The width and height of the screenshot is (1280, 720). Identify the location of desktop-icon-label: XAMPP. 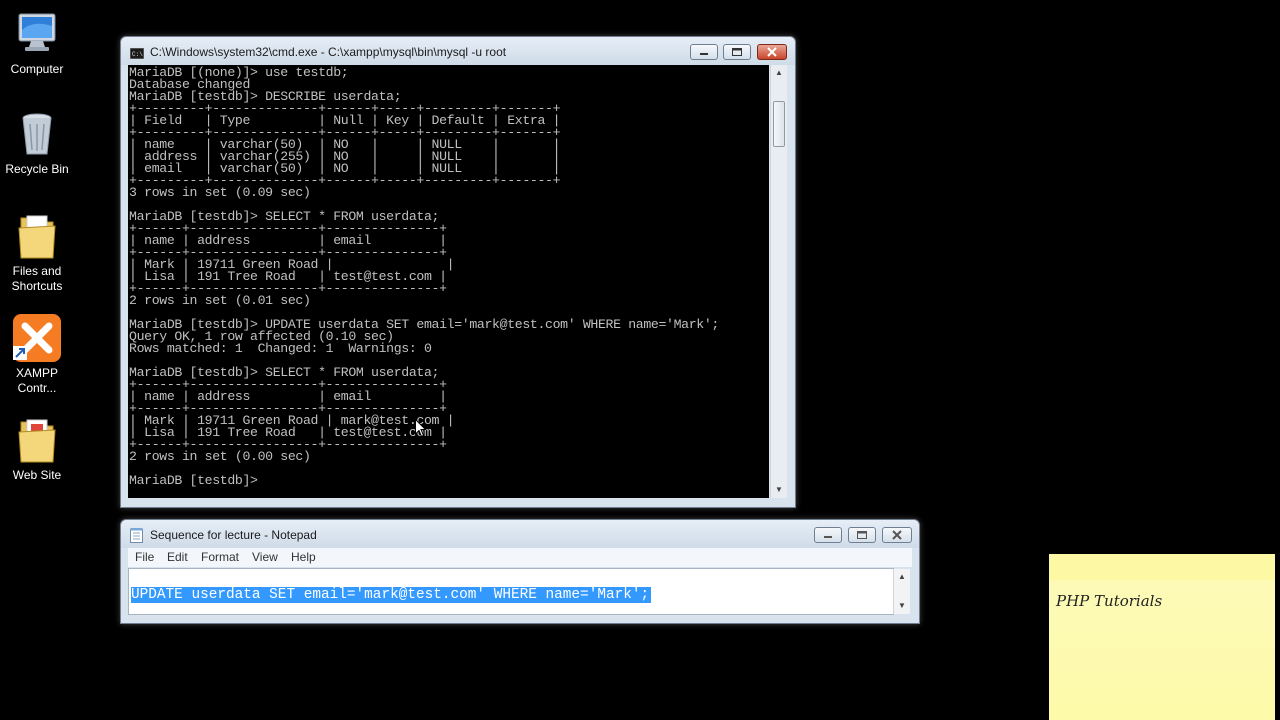
(36, 373).